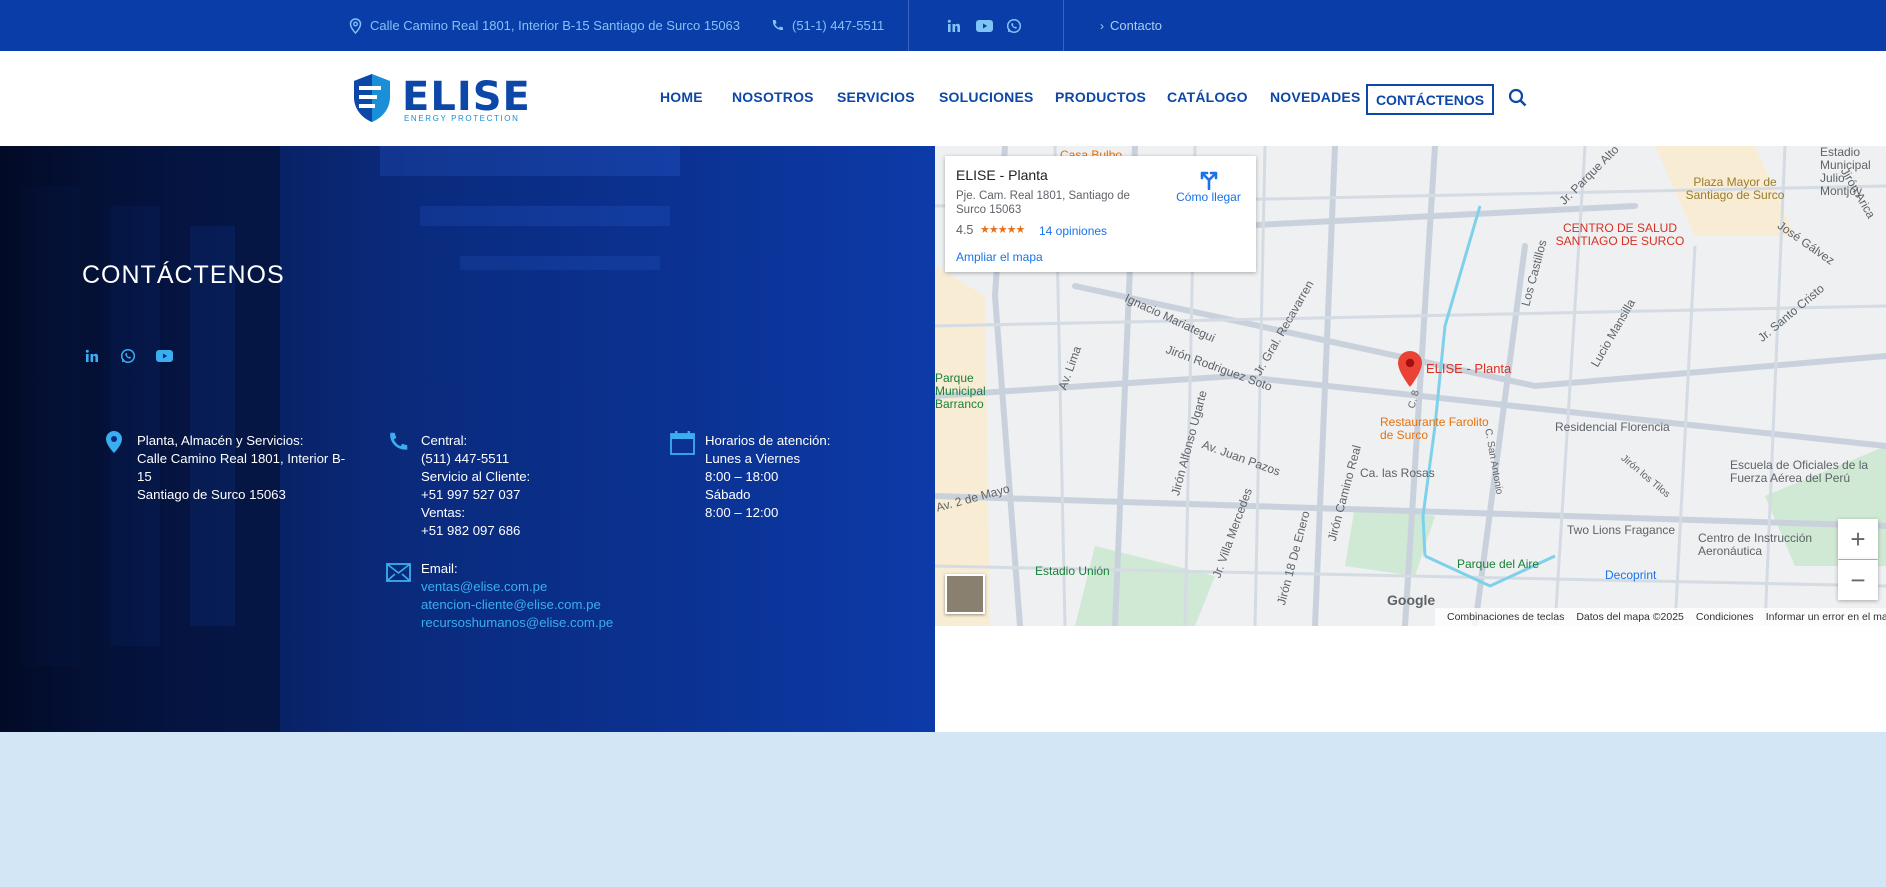 The height and width of the screenshot is (887, 1886). What do you see at coordinates (1315, 97) in the screenshot?
I see `nav-novedades: NOVEDADES` at bounding box center [1315, 97].